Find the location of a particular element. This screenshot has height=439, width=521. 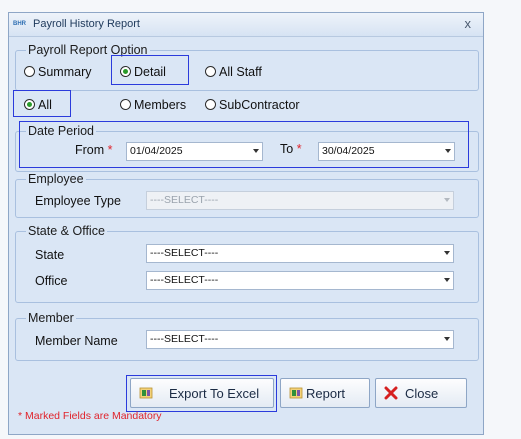

state-dropdown-icon is located at coordinates (447, 253).